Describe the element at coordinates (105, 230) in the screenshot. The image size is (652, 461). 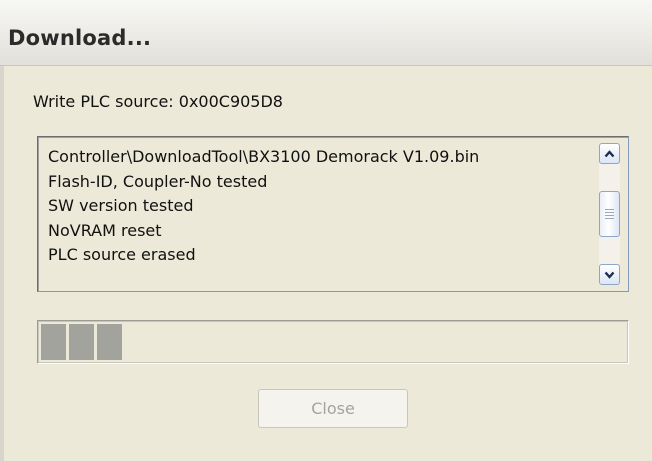
I see `log-line: NoVRAM reset` at that location.